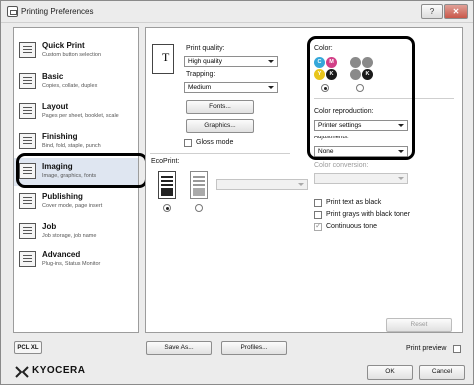  Describe the element at coordinates (231, 87) in the screenshot. I see `trapping-select: Medium` at that location.